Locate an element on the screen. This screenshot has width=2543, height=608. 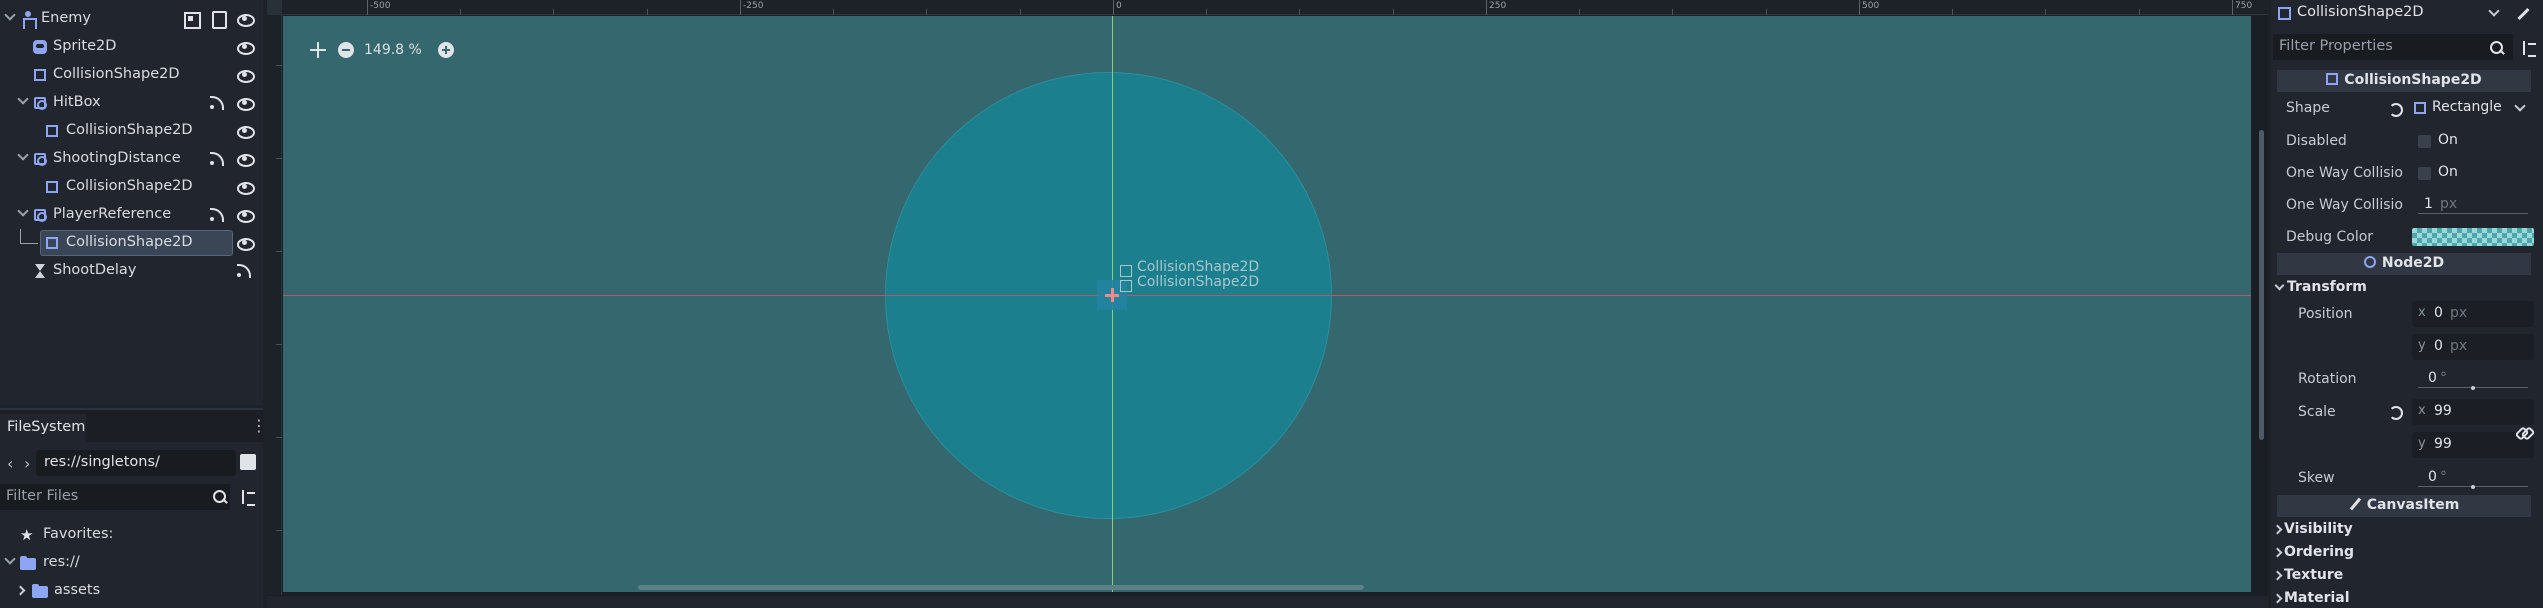
group-material: Material is located at coordinates (2407, 597).